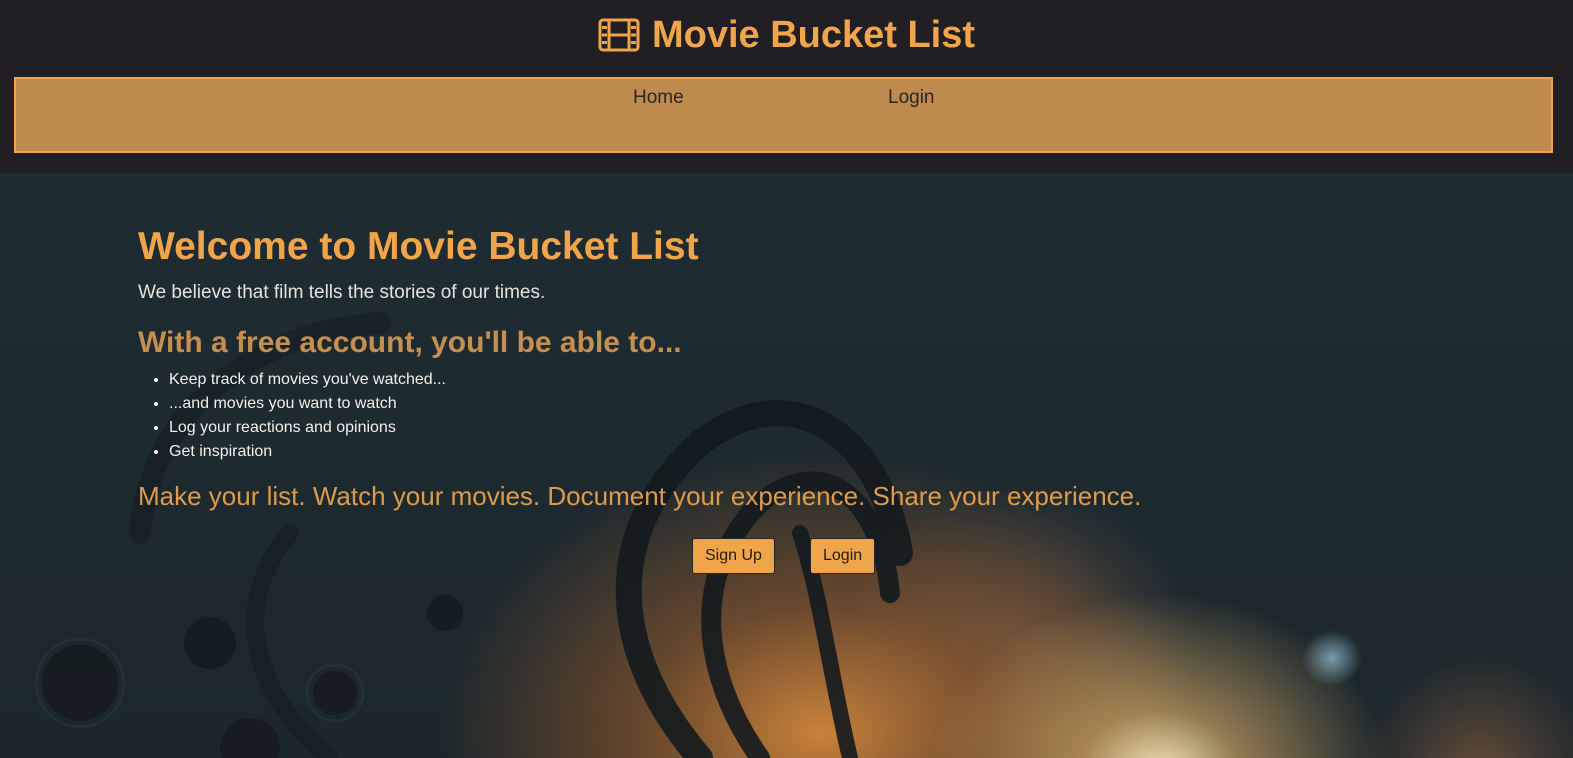  What do you see at coordinates (307, 428) in the screenshot?
I see `feature-item: Log your reactions and opinions` at bounding box center [307, 428].